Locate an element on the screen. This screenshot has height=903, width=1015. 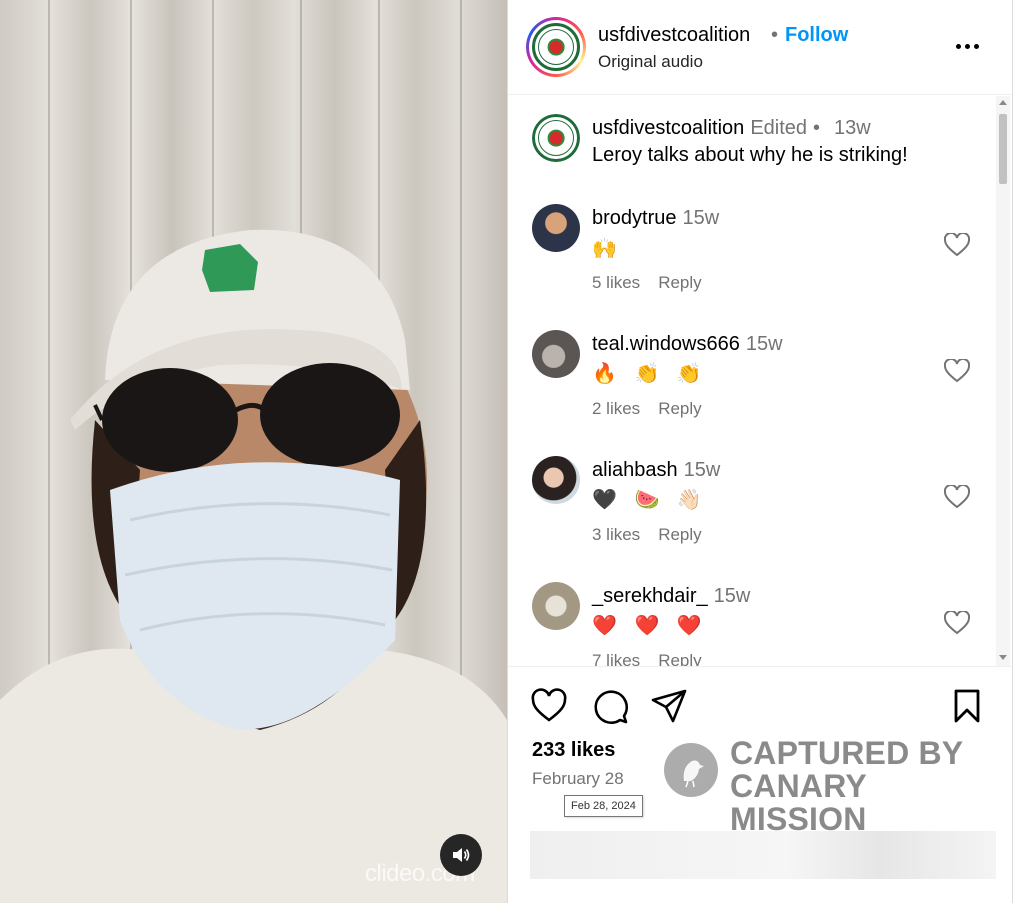
caption-text: Leroy talks about why he is striking! is located at coordinates (750, 155).